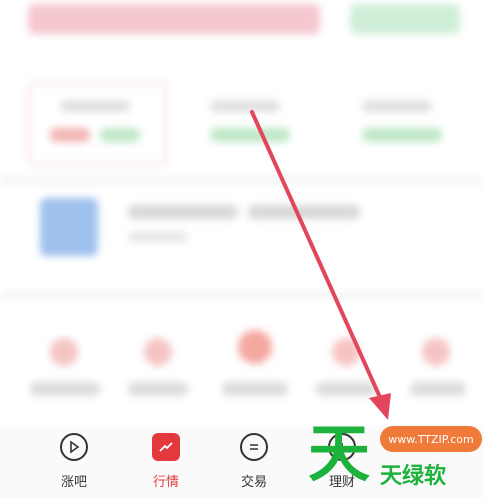  I want to click on watermark: 天 www.TTZIP.com 天绿软, so click(392, 458).